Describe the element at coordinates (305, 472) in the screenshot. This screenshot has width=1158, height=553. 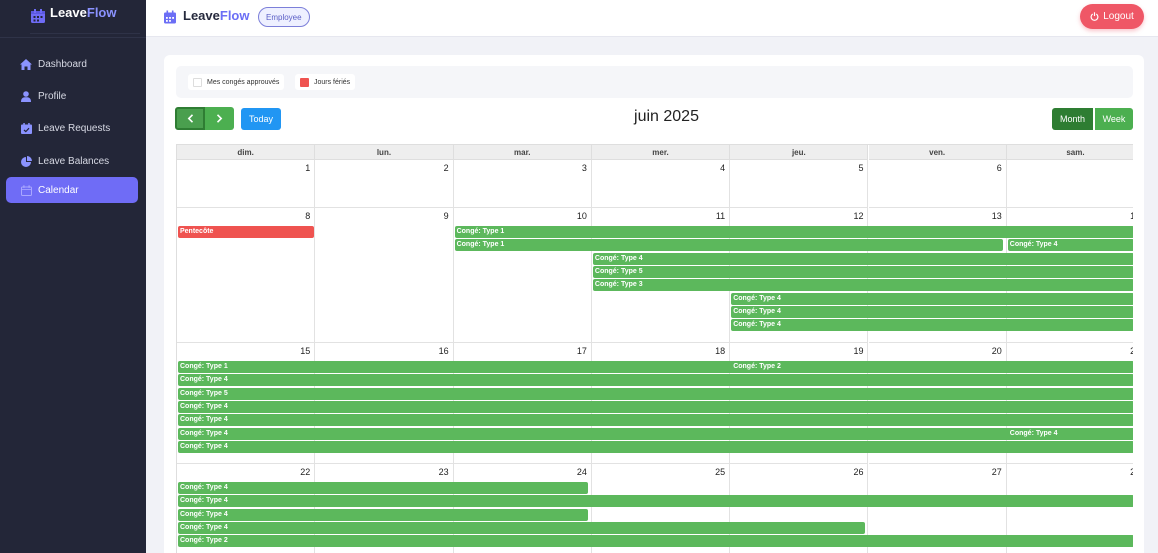
I see `day-number: 22` at that location.